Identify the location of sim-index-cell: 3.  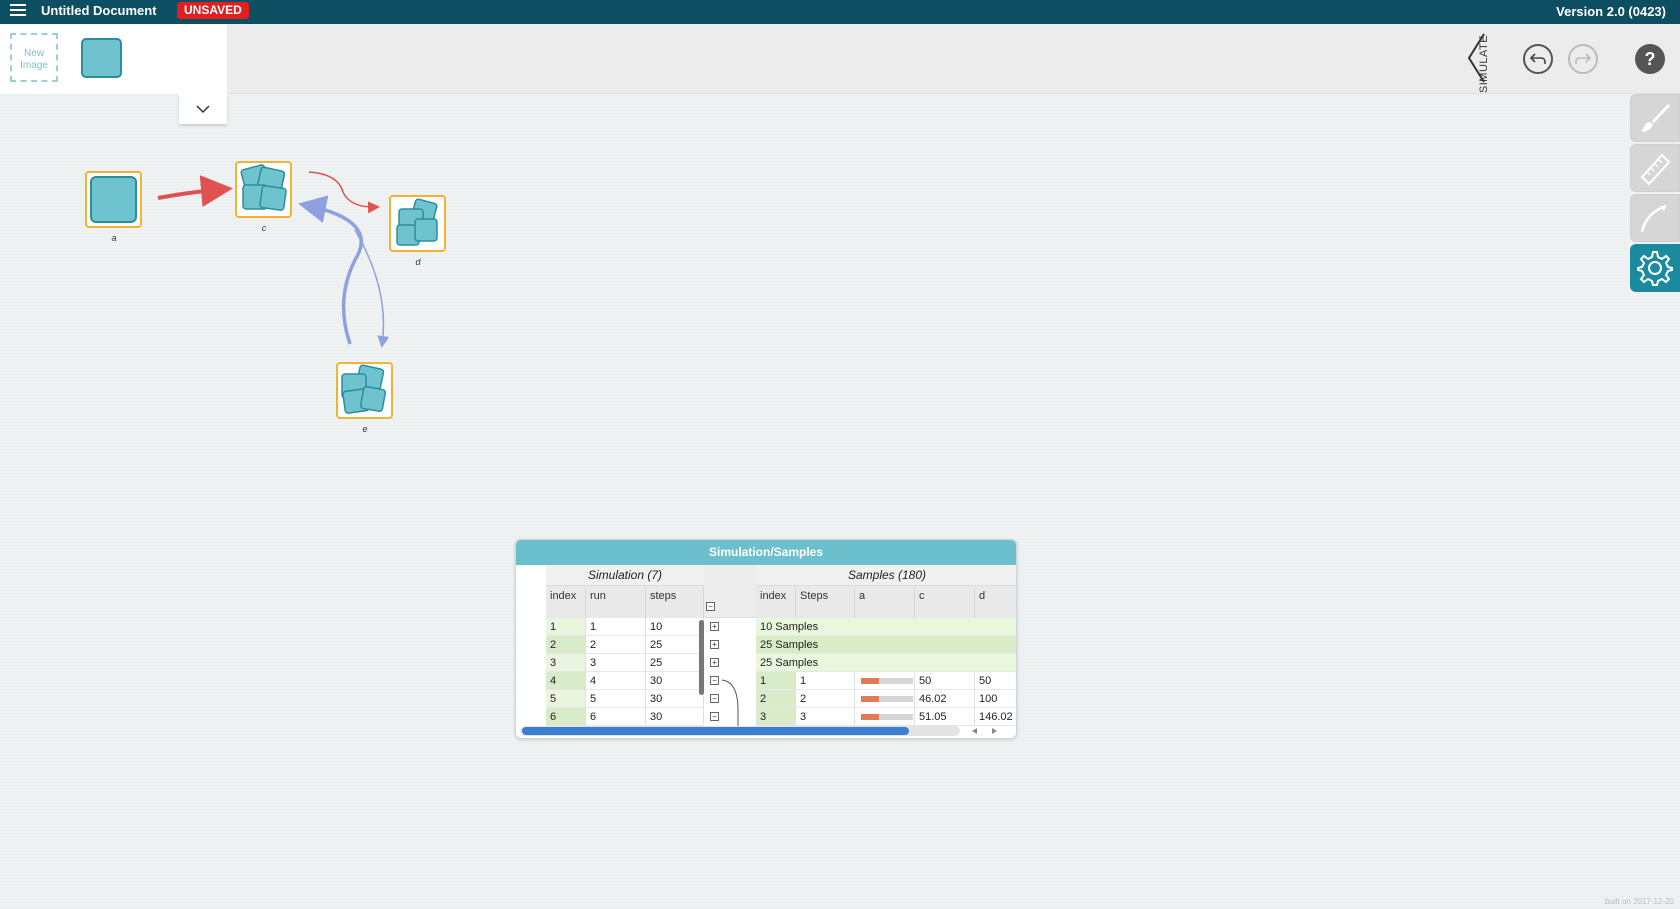
(566, 663).